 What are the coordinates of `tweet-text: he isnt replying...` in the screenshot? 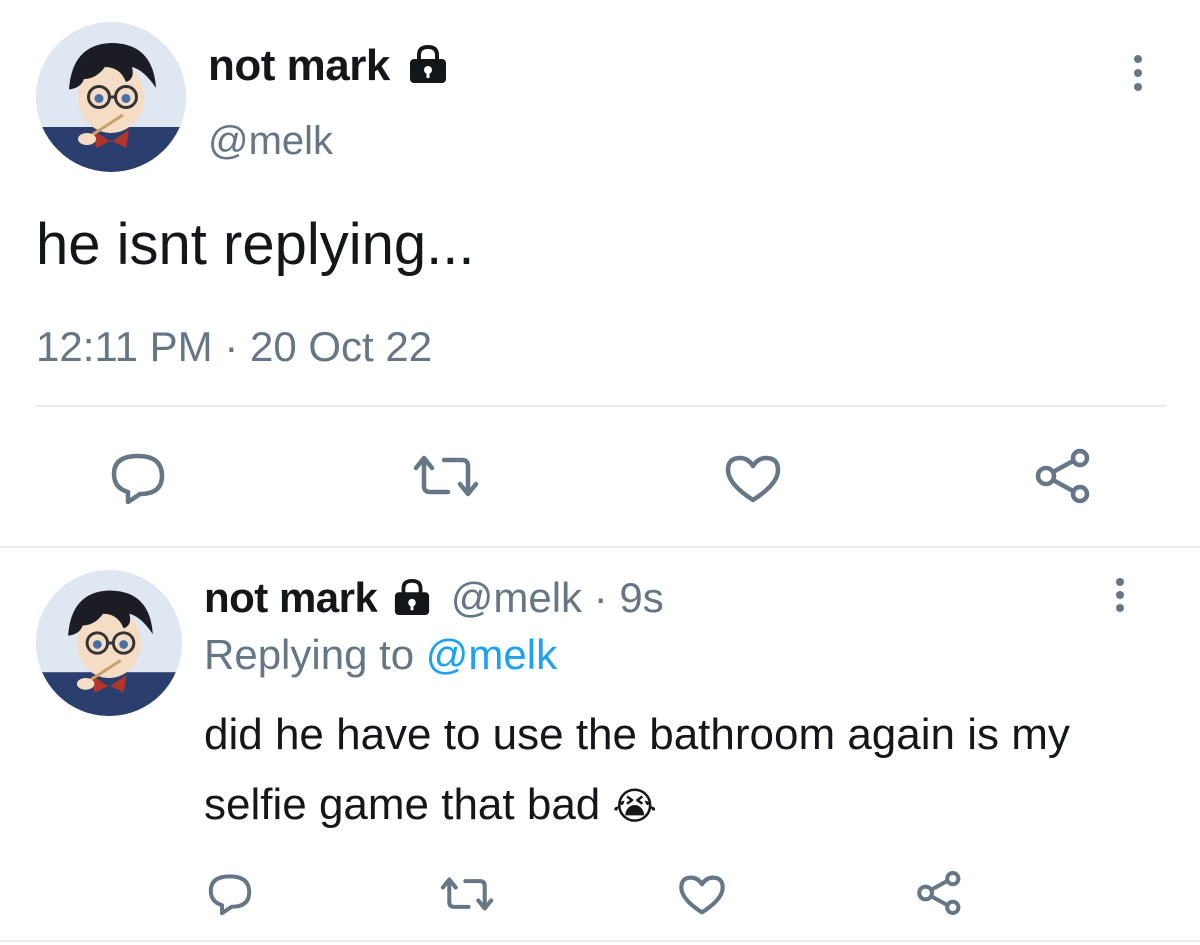 It's located at (255, 244).